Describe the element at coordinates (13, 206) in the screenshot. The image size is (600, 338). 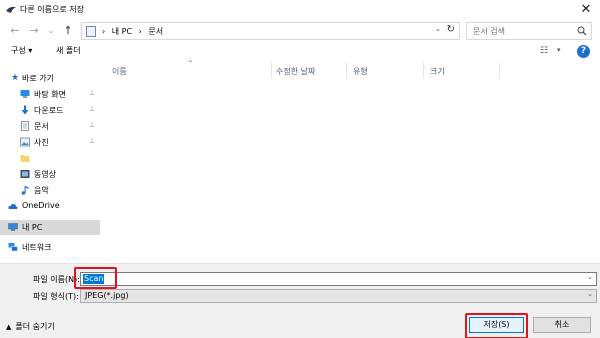
I see `cloud-icon` at that location.